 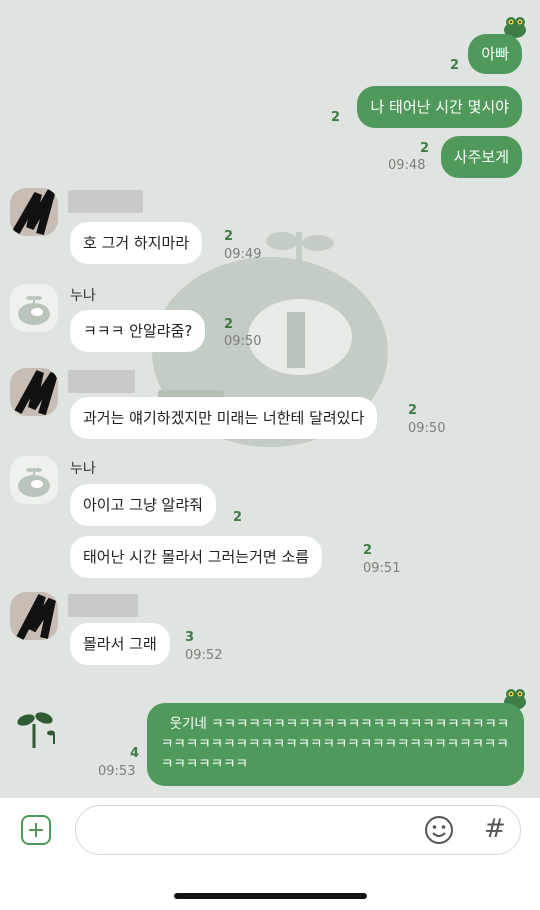 What do you see at coordinates (136, 243) in the screenshot?
I see `other-message-bubble: 호 그거 하지마라` at bounding box center [136, 243].